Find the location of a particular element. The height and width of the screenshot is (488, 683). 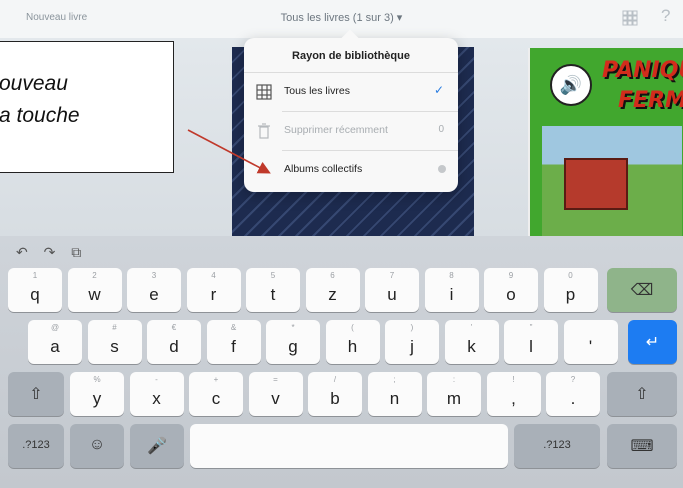

help-button: ? is located at coordinates (665, 16).